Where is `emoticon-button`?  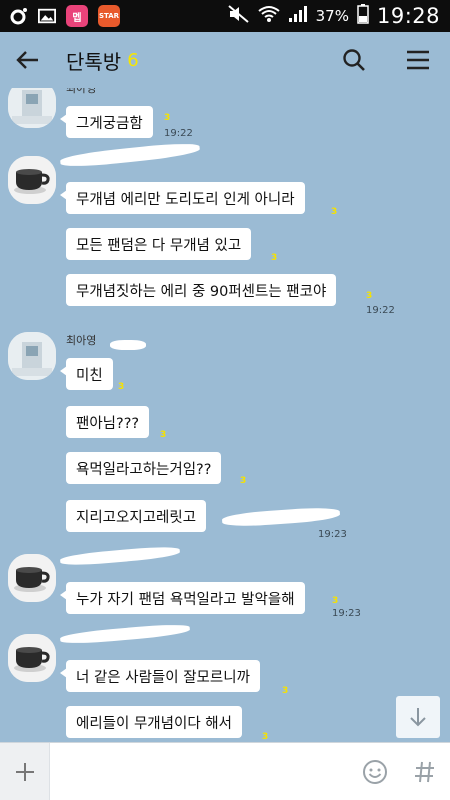 emoticon-button is located at coordinates (375, 771).